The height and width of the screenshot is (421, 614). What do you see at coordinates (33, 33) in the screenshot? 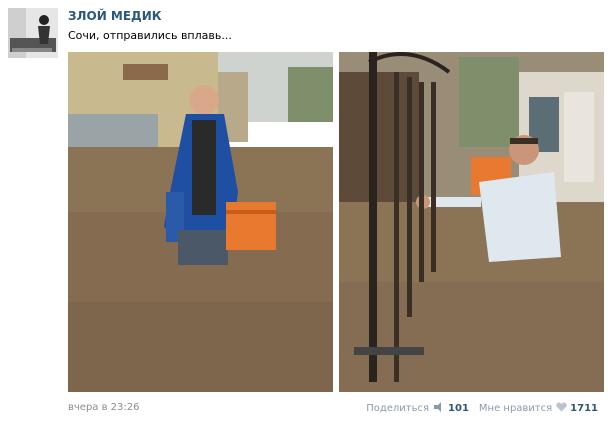
I see `author-avatar` at bounding box center [33, 33].